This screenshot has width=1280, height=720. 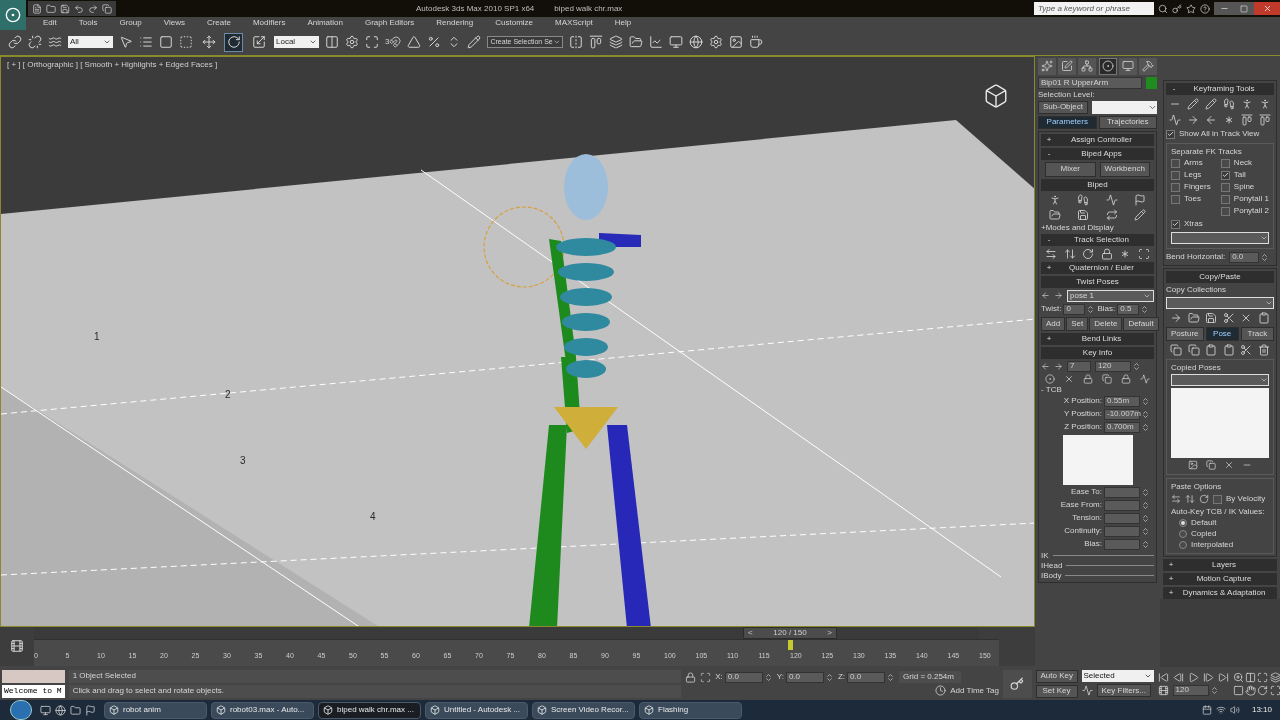 What do you see at coordinates (1087, 691) in the screenshot?
I see `curve-icon` at bounding box center [1087, 691].